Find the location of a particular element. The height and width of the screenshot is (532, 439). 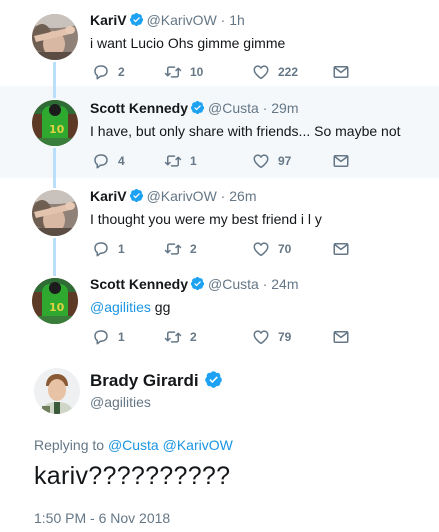

replying-to-link: @KarivOW is located at coordinates (198, 445).